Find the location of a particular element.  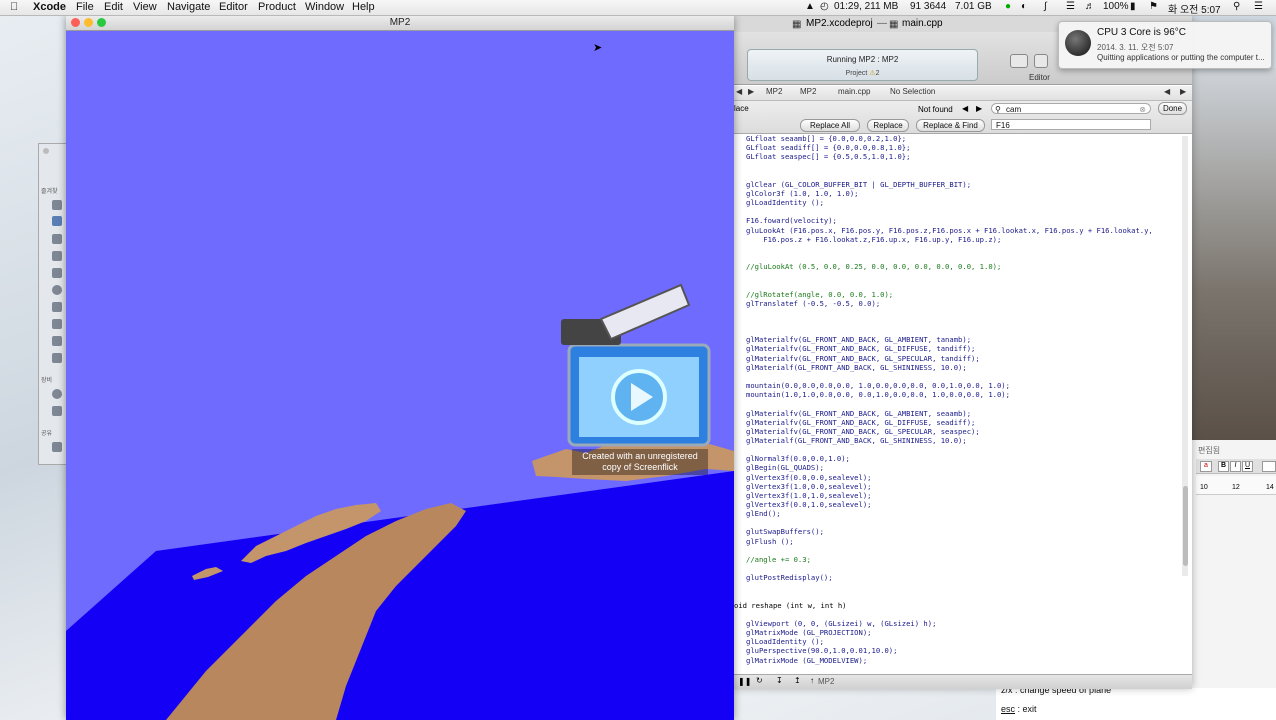

next-arrow-icon: ▶ is located at coordinates (1183, 91).